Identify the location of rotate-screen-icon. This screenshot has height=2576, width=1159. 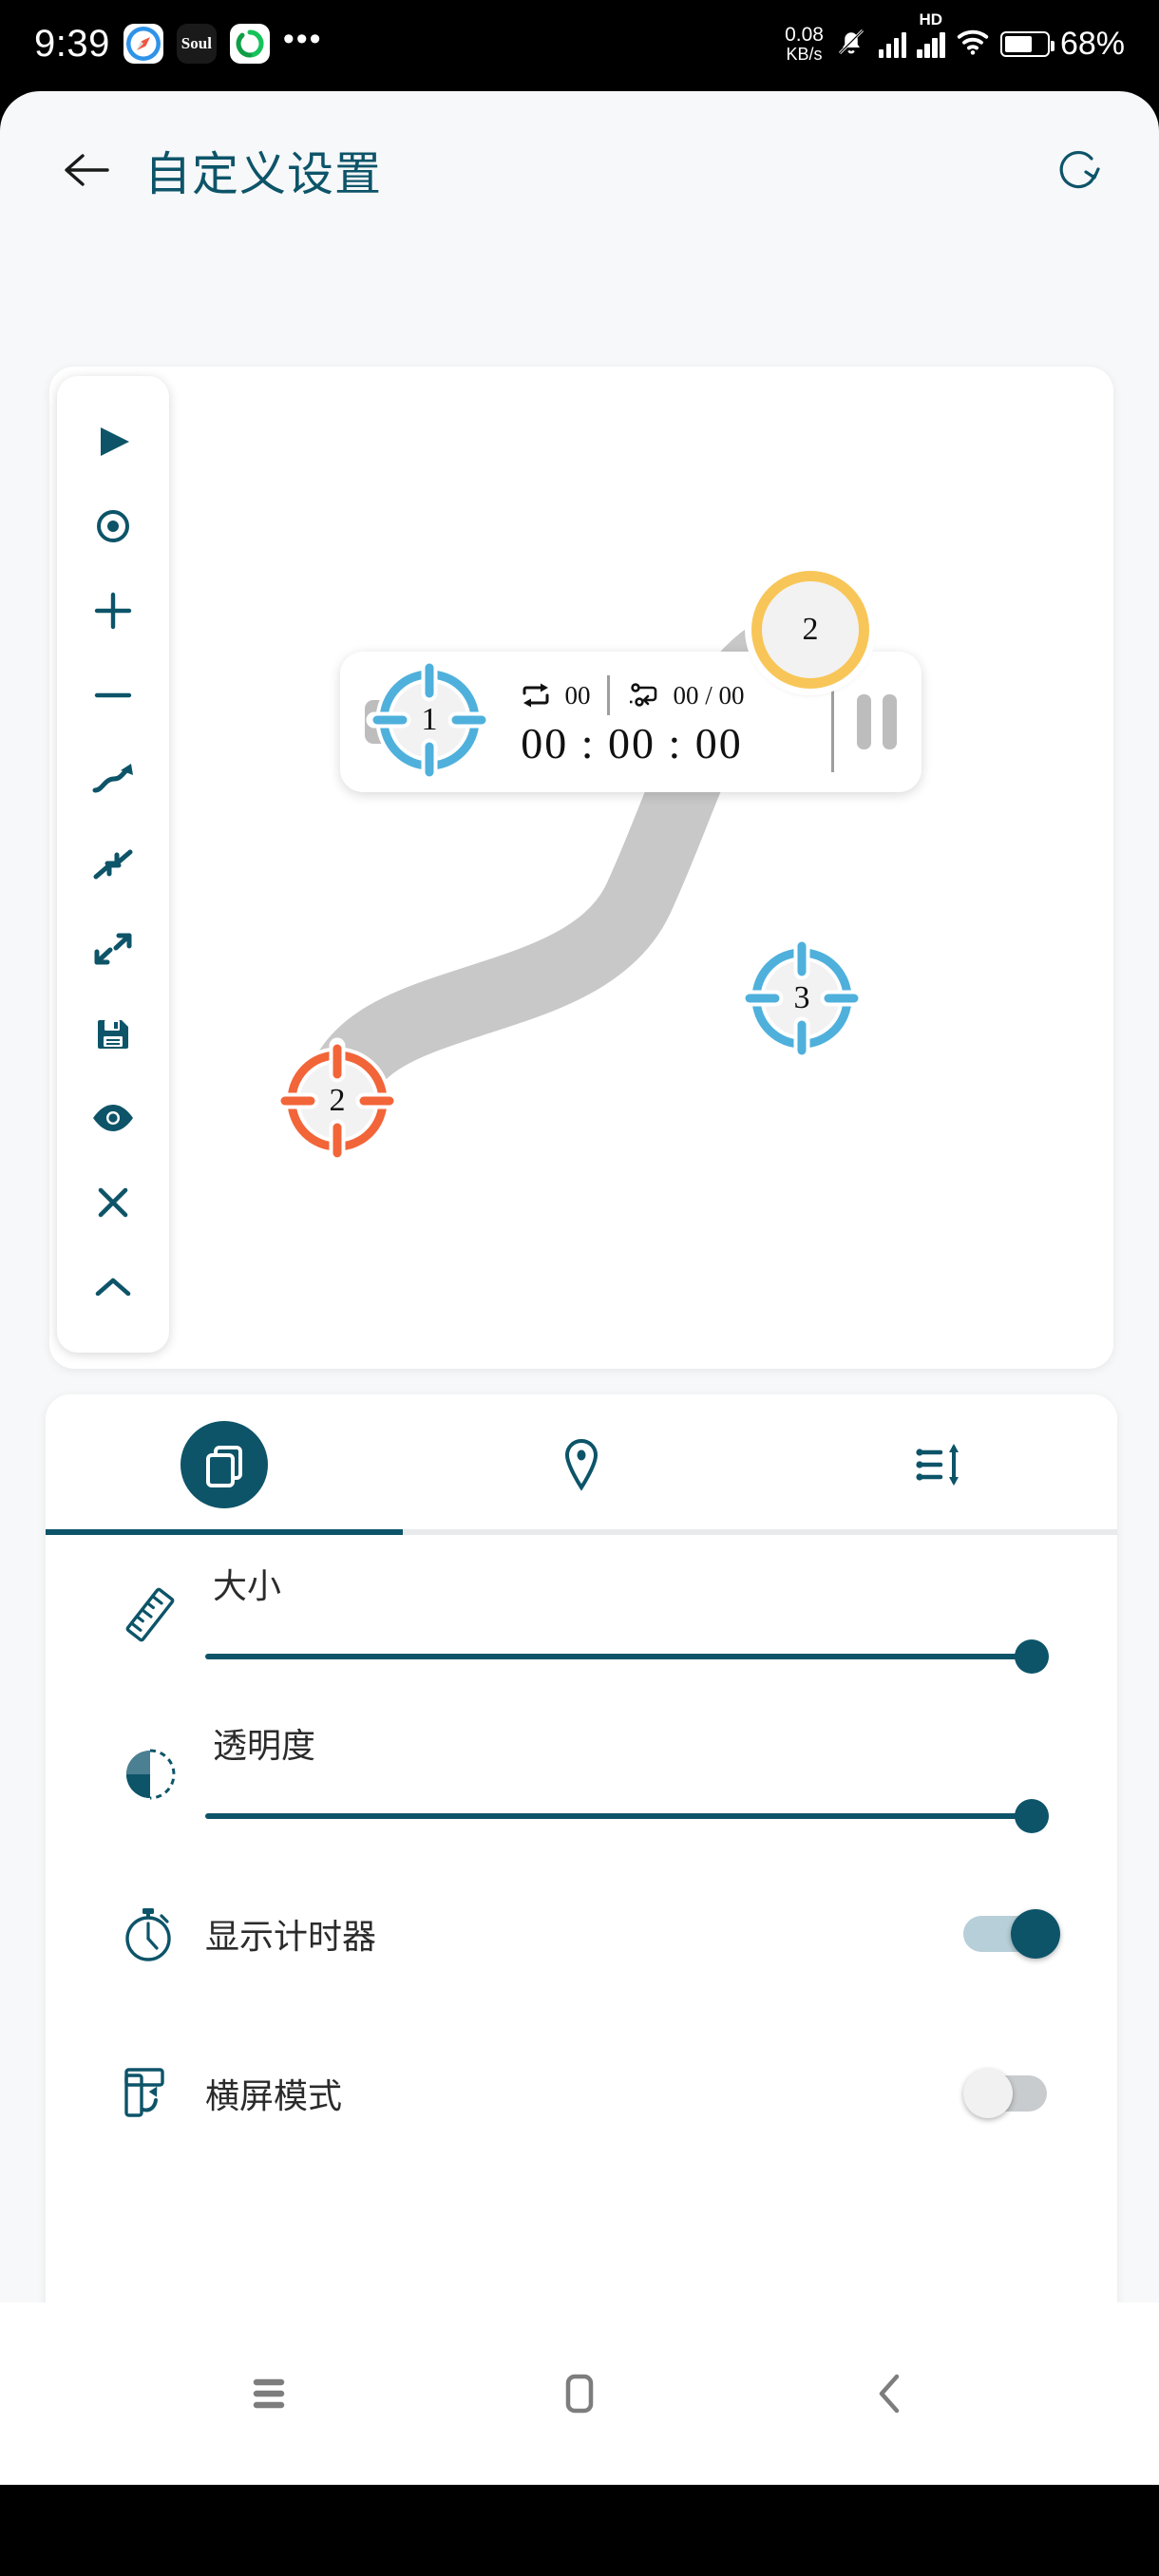
(150, 2093).